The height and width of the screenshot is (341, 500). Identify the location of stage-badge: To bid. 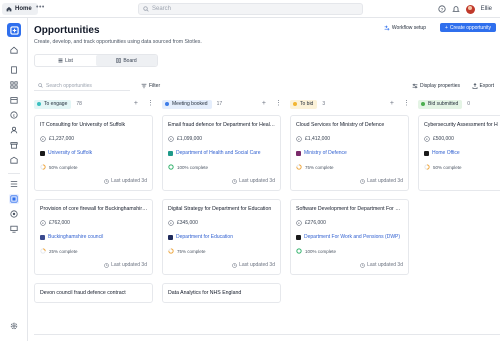
(304, 104).